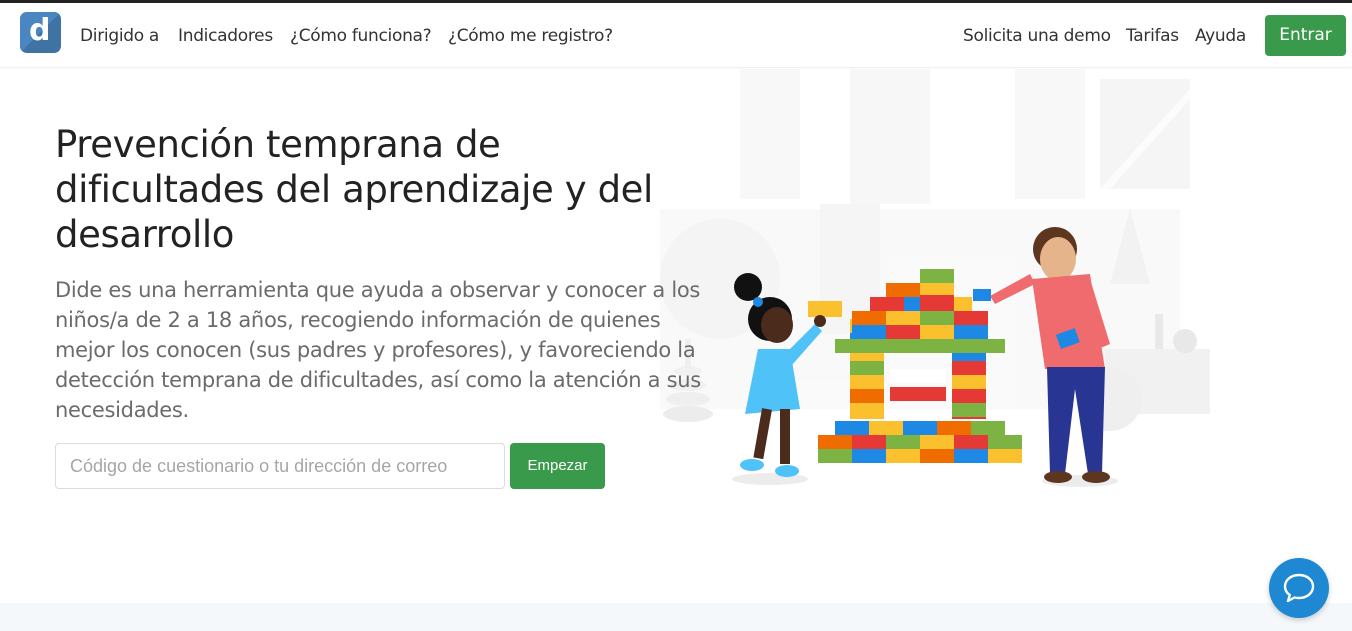  What do you see at coordinates (361, 36) in the screenshot?
I see `nav-link-como-funciona: ¿Cómo funciona?` at bounding box center [361, 36].